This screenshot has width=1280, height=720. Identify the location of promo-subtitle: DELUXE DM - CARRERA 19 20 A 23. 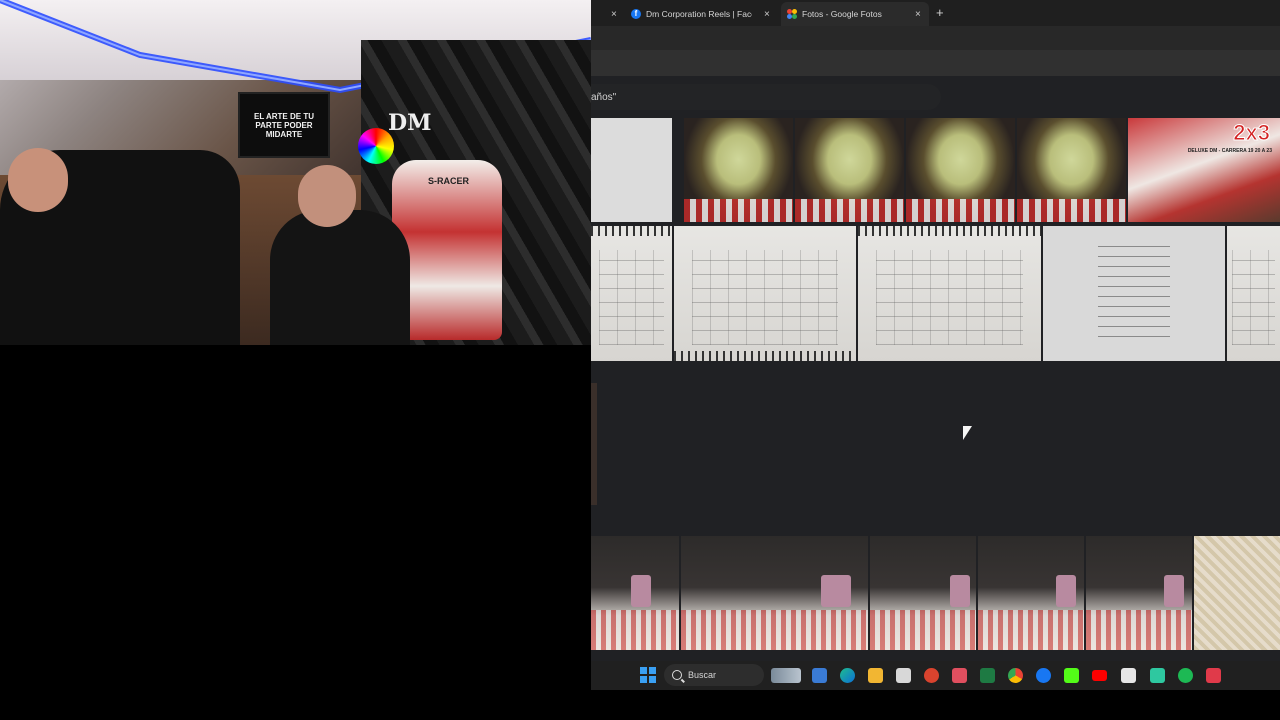
(1229, 151).